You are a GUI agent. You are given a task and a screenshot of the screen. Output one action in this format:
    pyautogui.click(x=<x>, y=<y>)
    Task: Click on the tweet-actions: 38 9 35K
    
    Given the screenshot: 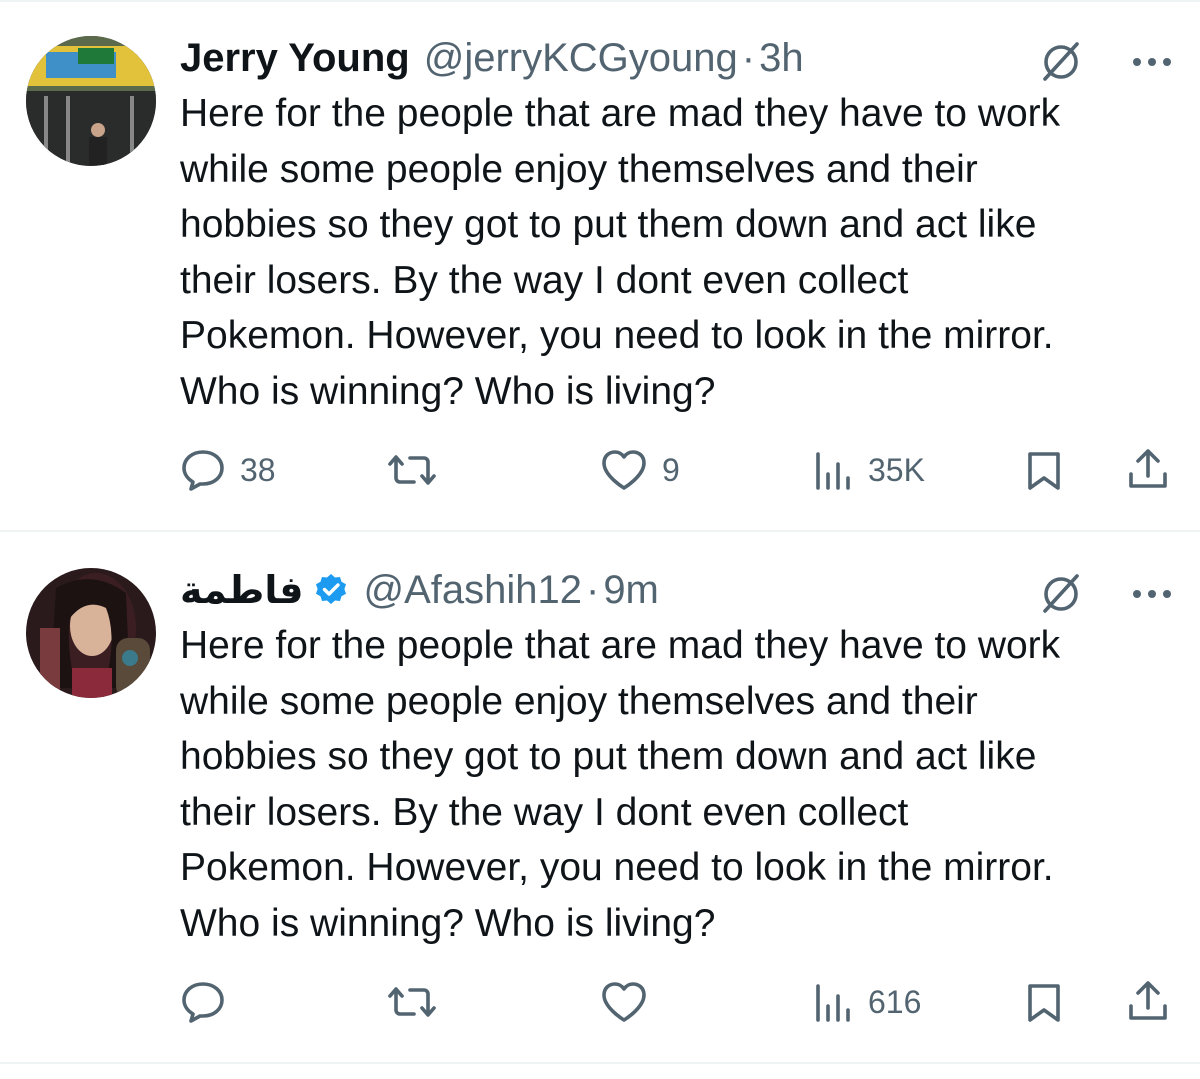 What is the action you would take?
    pyautogui.click(x=600, y=470)
    